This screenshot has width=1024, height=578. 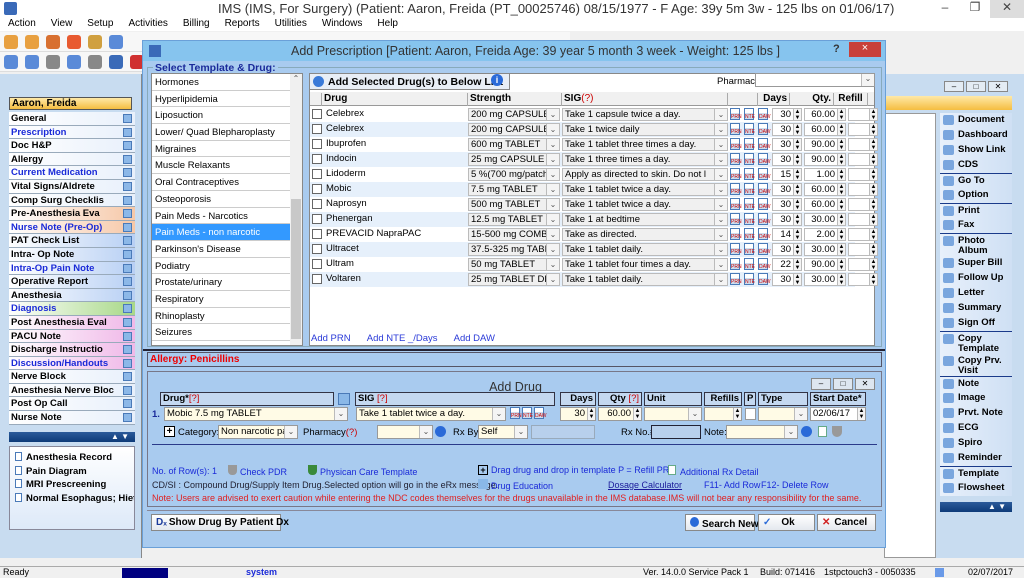 What do you see at coordinates (825, 114) in the screenshot?
I see `qty-stepper: 60.00 ▲ ▼` at bounding box center [825, 114].